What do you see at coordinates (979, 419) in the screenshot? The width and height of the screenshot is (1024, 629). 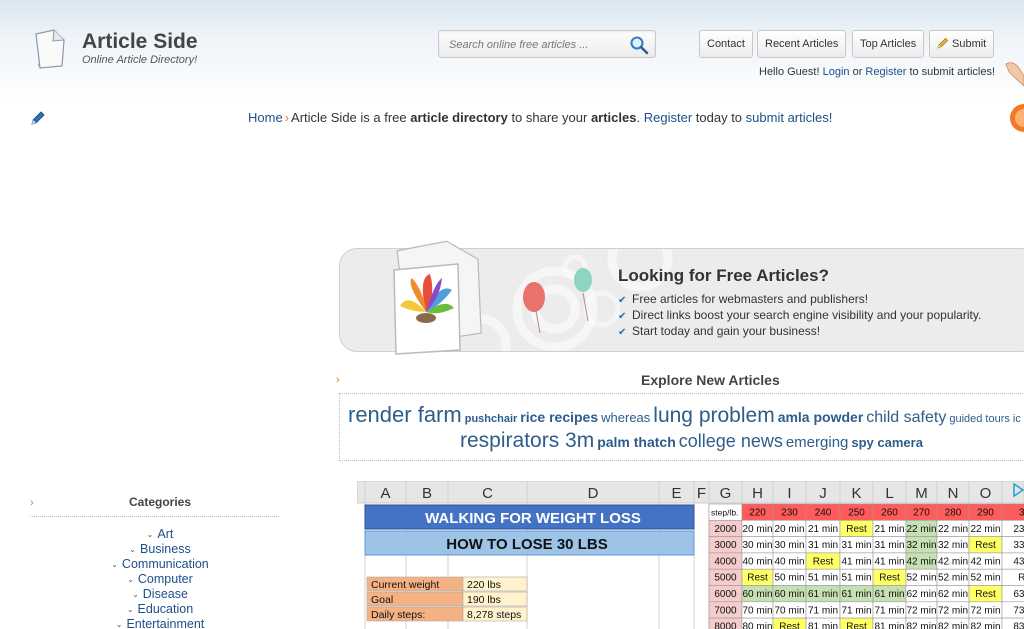 I see `tag-link: guided tours` at bounding box center [979, 419].